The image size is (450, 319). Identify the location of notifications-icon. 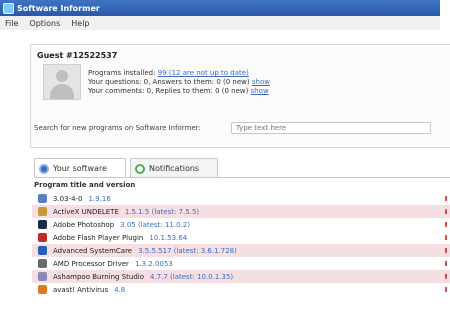
(140, 168).